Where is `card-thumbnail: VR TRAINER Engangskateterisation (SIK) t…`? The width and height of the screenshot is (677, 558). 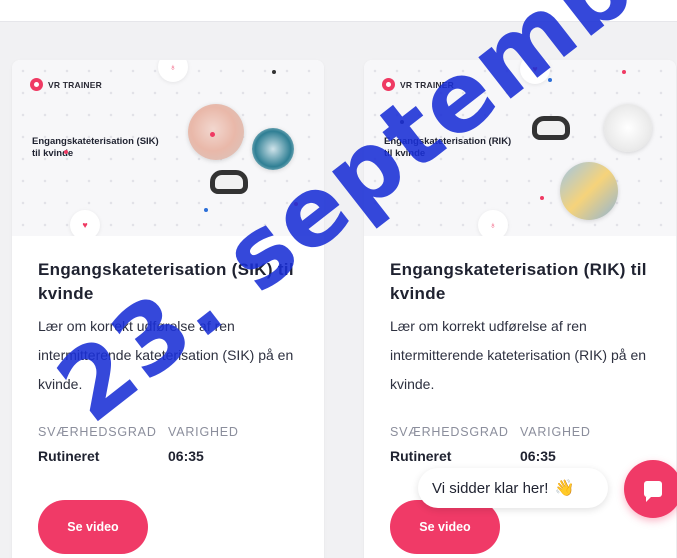
card-thumbnail: VR TRAINER Engangskateterisation (SIK) t… is located at coordinates (168, 148).